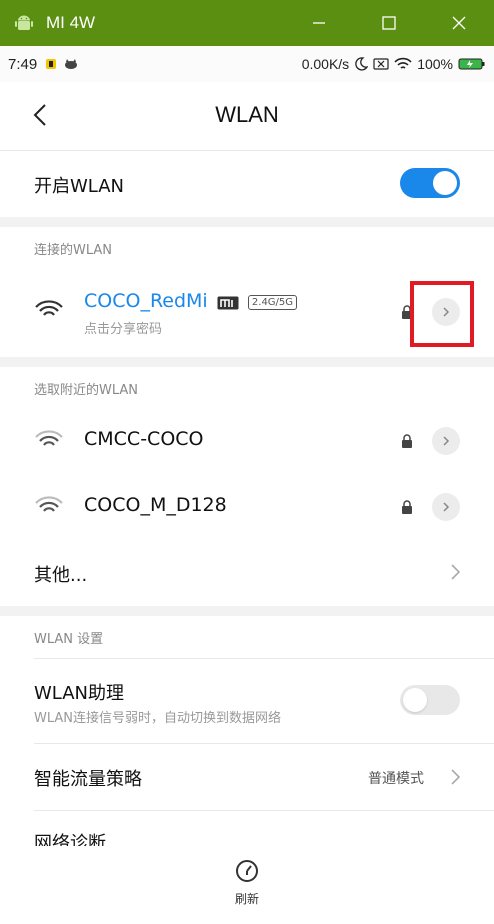 The width and height of the screenshot is (494, 924). Describe the element at coordinates (247, 871) in the screenshot. I see `refresh-icon` at that location.